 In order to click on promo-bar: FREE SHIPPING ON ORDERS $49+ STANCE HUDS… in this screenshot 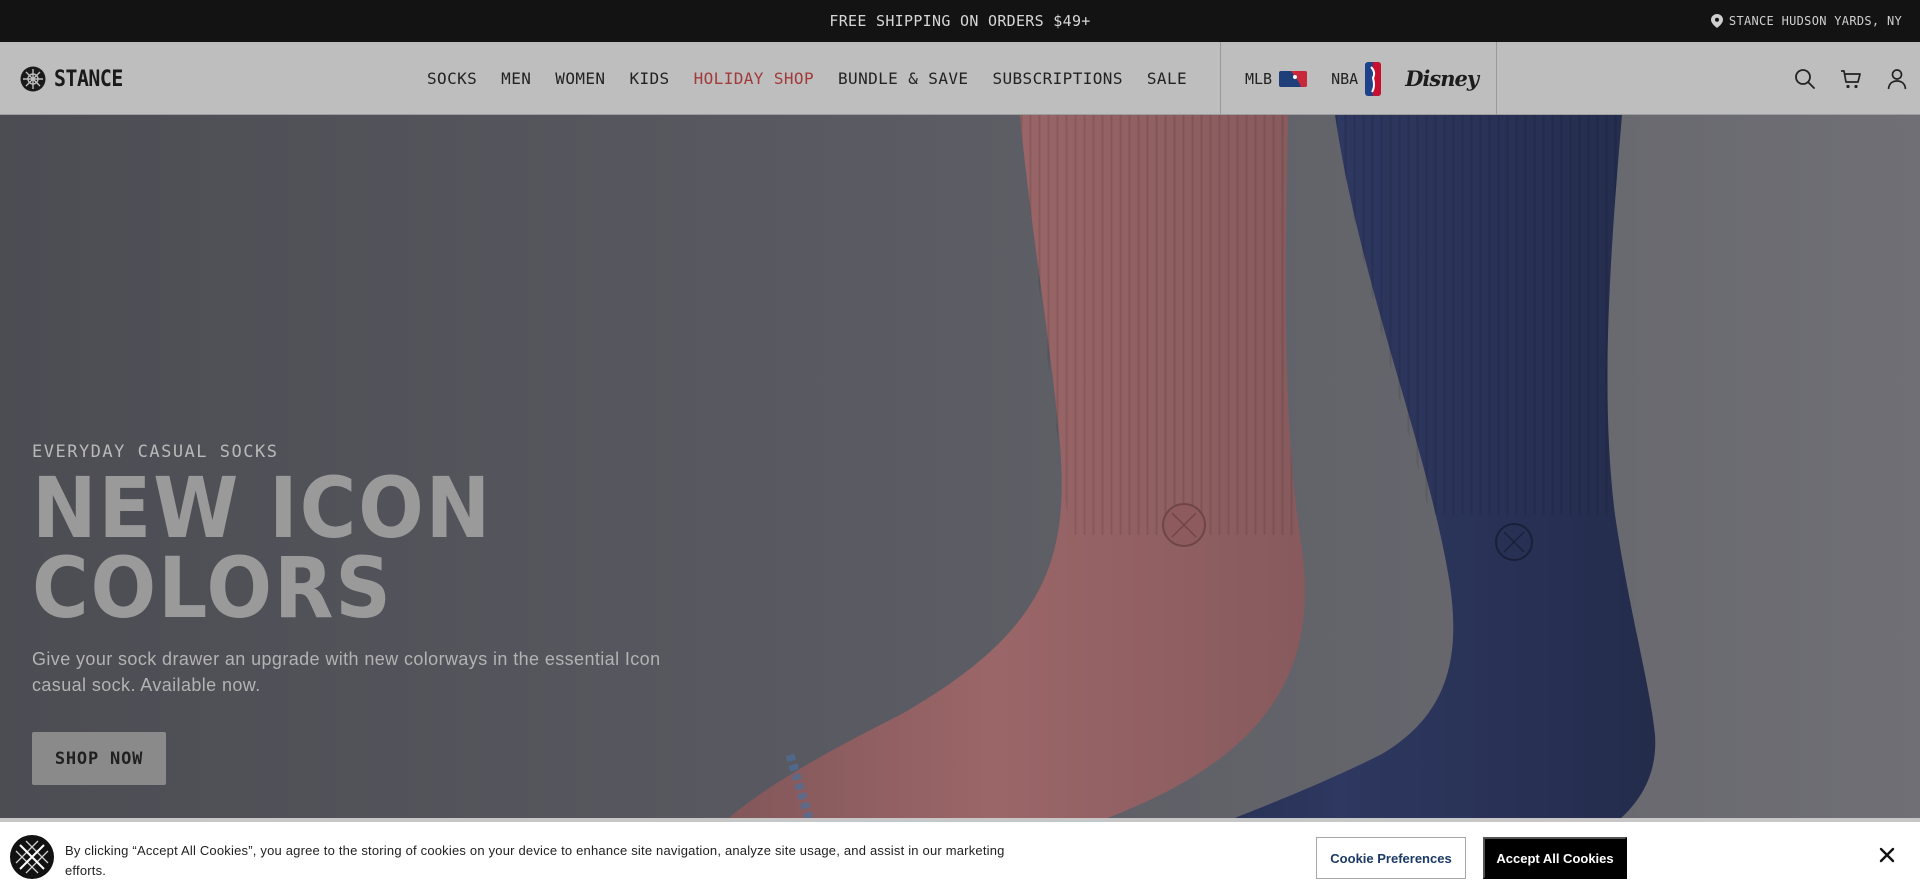, I will do `click(960, 21)`.